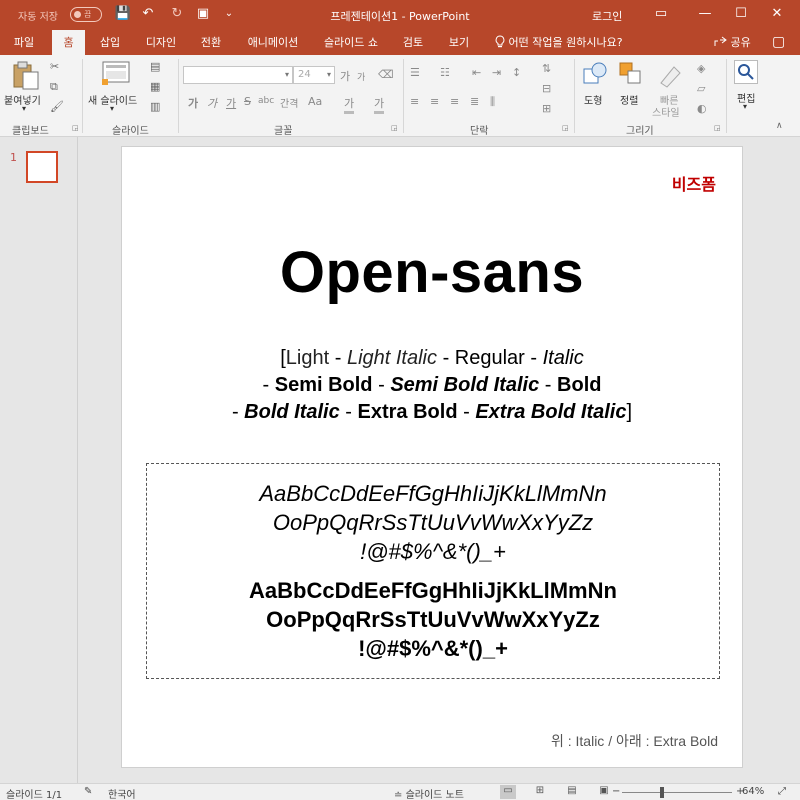 This screenshot has width=800, height=800. I want to click on justify-icon: ≣, so click(474, 101).